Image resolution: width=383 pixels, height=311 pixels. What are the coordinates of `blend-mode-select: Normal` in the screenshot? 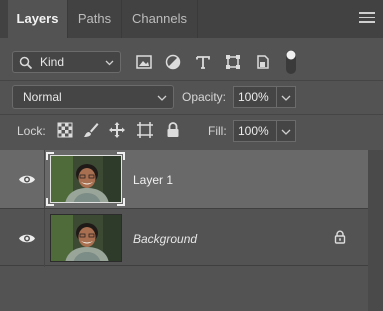 It's located at (93, 97).